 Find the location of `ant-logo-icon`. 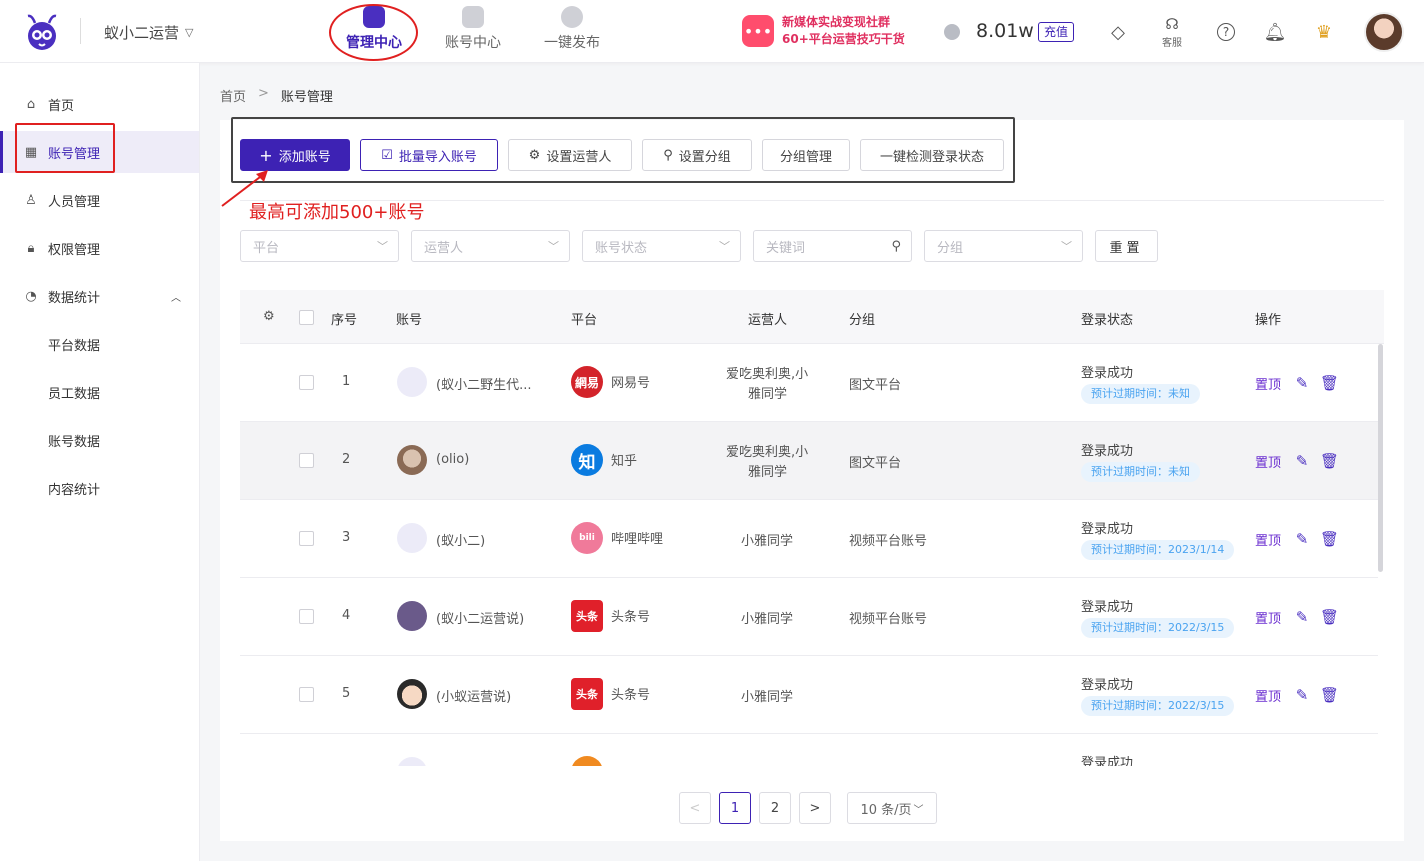

ant-logo-icon is located at coordinates (42, 32).